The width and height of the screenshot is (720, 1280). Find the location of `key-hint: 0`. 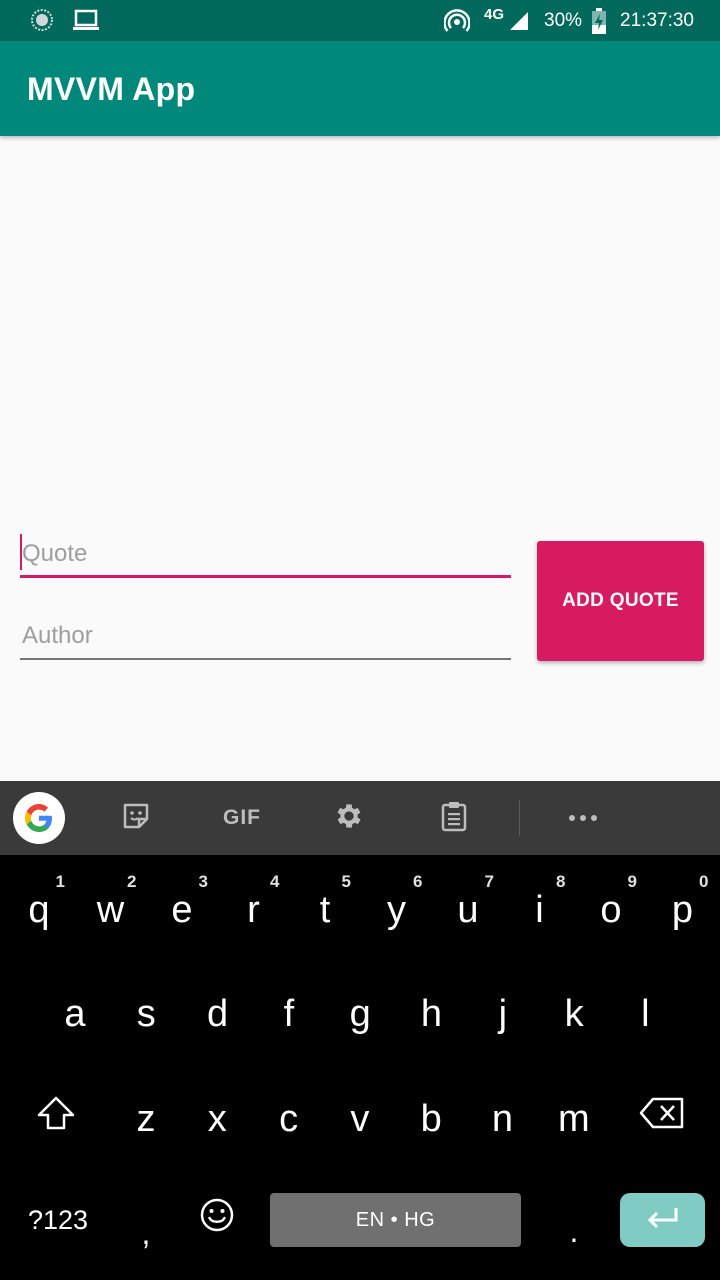

key-hint: 0 is located at coordinates (704, 881).